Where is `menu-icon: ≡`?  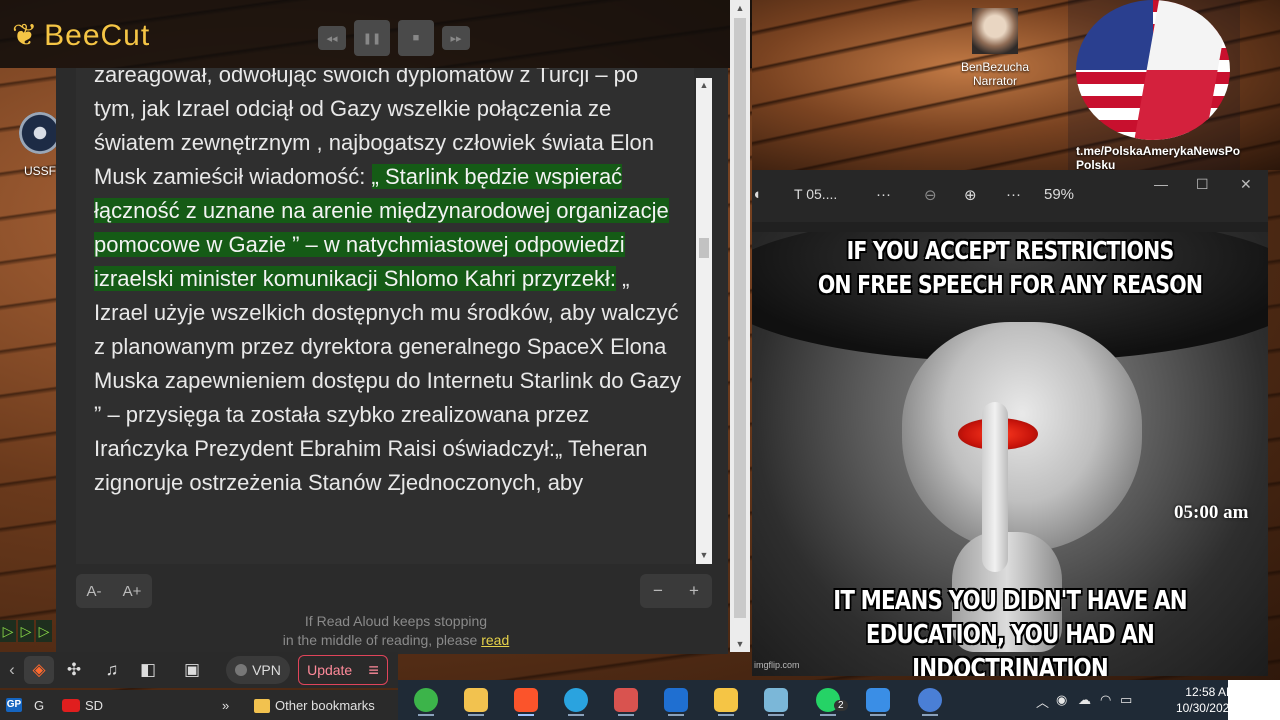 menu-icon: ≡ is located at coordinates (373, 669).